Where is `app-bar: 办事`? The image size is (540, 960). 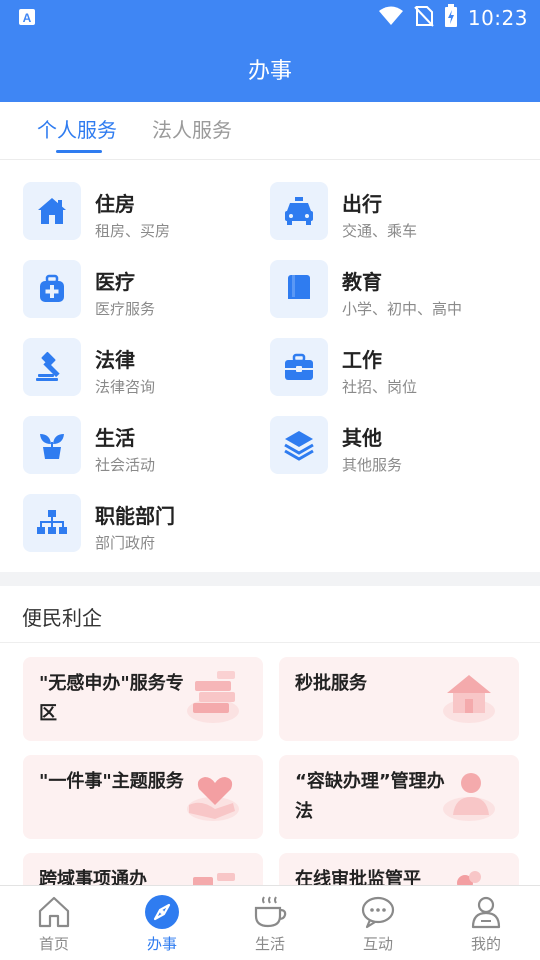 app-bar: 办事 is located at coordinates (270, 69).